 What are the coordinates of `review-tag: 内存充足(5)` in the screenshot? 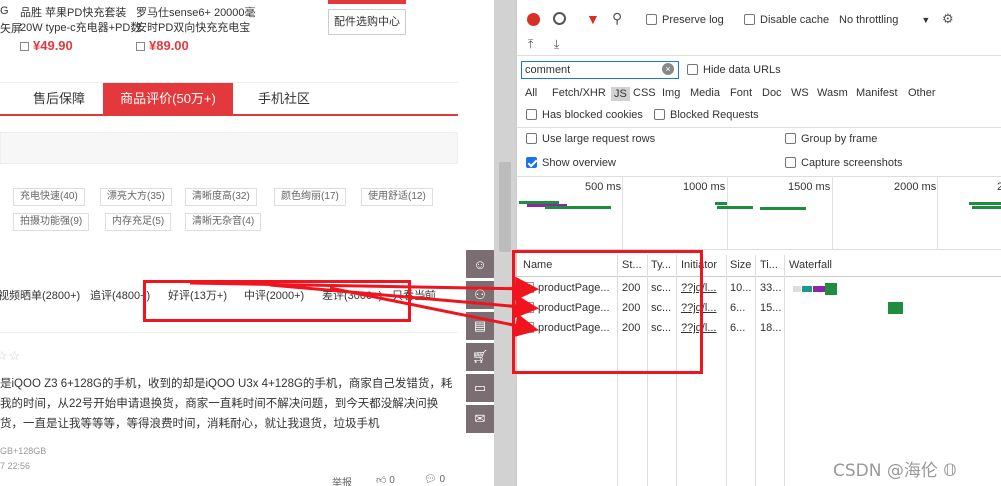 It's located at (138, 222).